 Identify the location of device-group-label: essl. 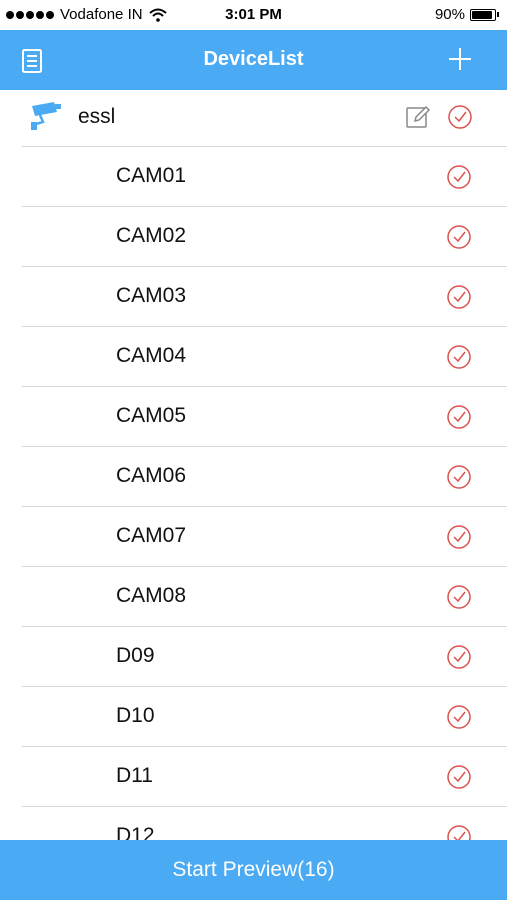
(97, 116).